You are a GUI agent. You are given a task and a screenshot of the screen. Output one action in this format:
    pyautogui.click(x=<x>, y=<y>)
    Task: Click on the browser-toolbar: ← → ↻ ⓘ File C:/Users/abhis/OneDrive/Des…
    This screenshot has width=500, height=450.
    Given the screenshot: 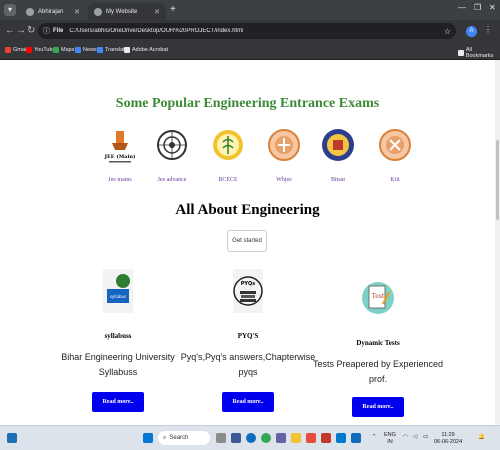 What is the action you would take?
    pyautogui.click(x=250, y=31)
    